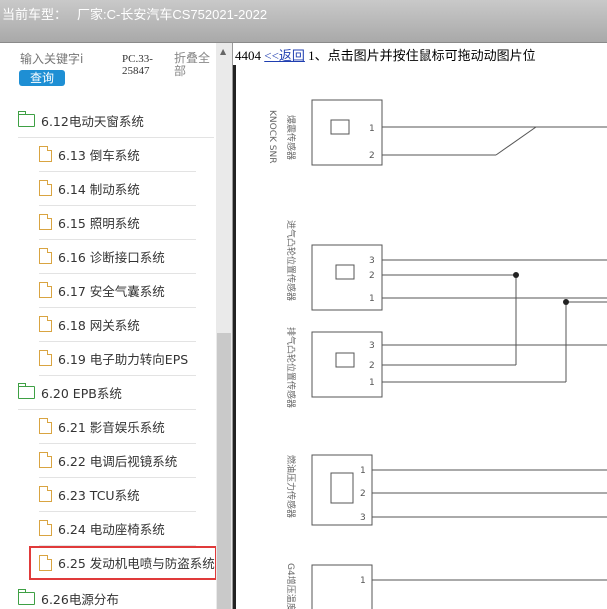  I want to click on tree-item-6-23: 6.23 TCU系统, so click(117, 494).